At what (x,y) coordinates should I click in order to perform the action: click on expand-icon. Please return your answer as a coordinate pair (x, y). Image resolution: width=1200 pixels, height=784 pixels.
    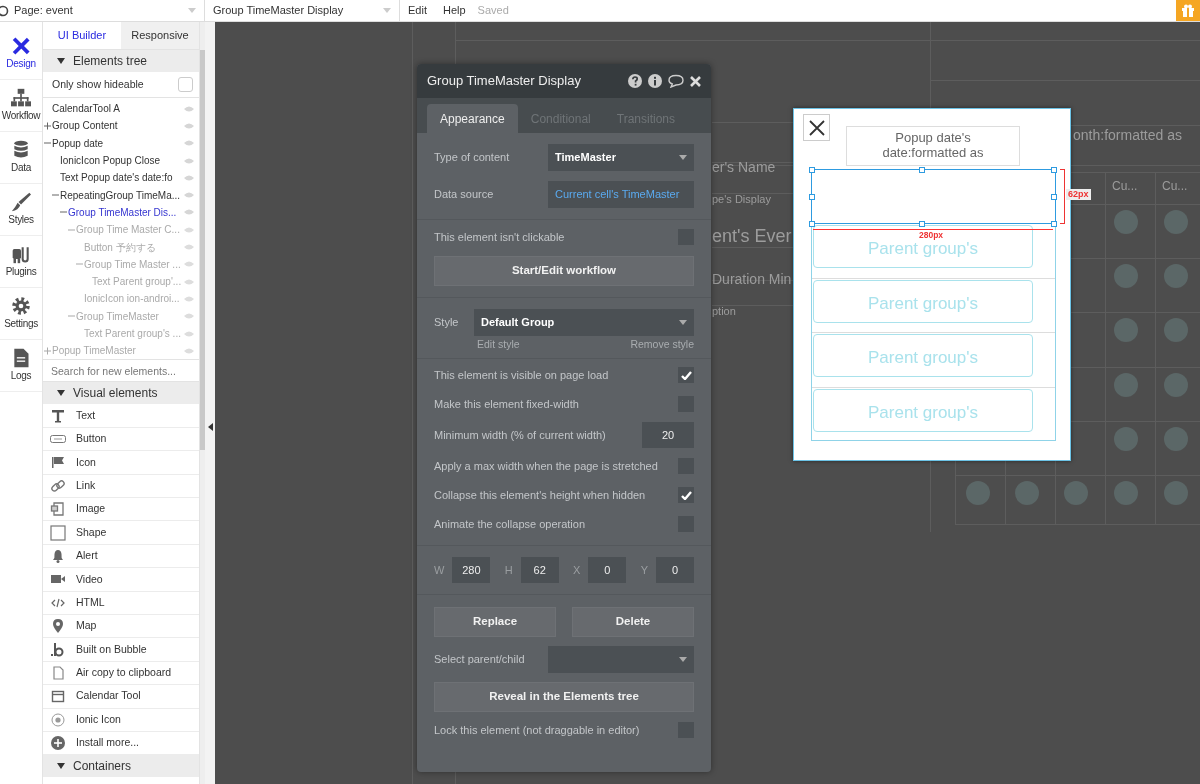
    Looking at the image, I should click on (48, 125).